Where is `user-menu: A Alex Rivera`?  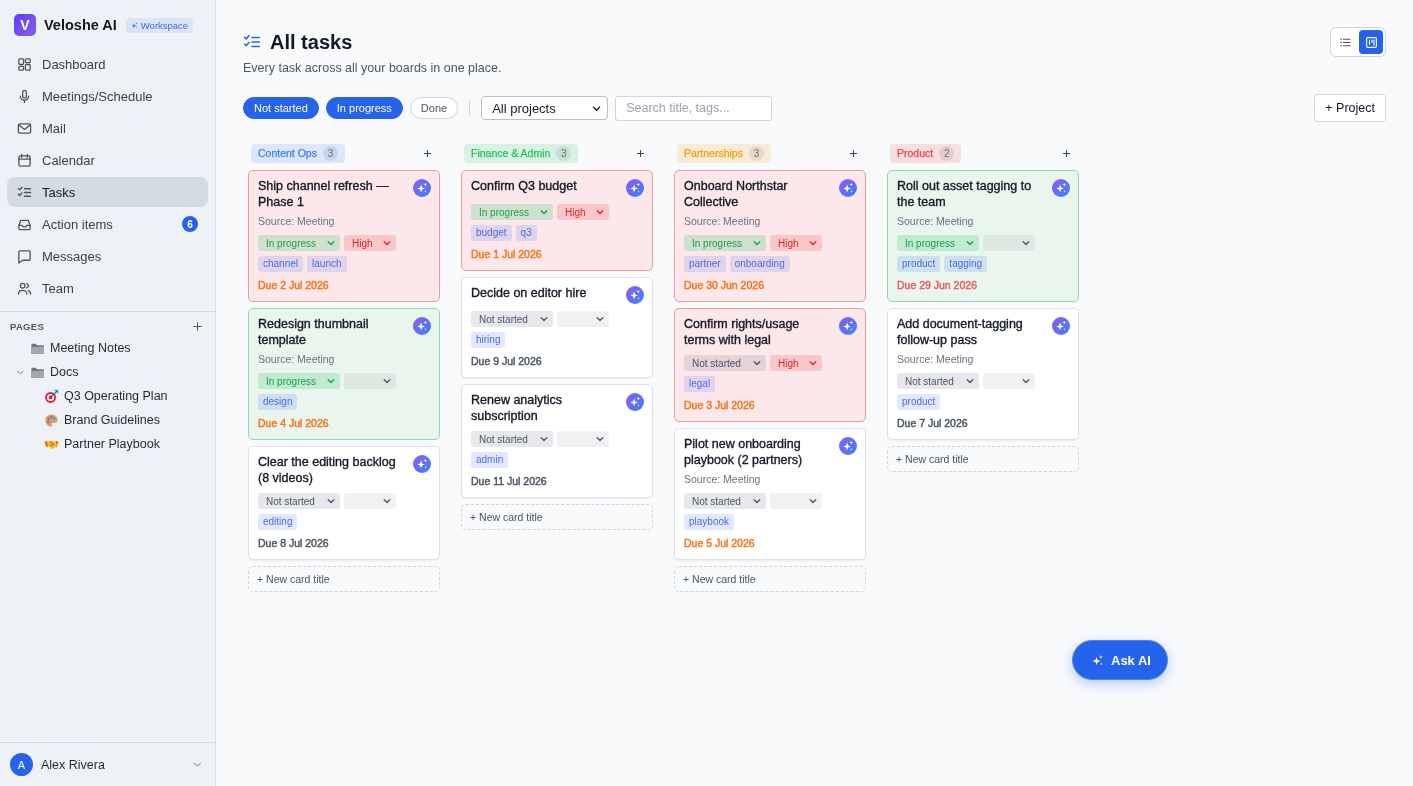 user-menu: A Alex Rivera is located at coordinates (107, 764).